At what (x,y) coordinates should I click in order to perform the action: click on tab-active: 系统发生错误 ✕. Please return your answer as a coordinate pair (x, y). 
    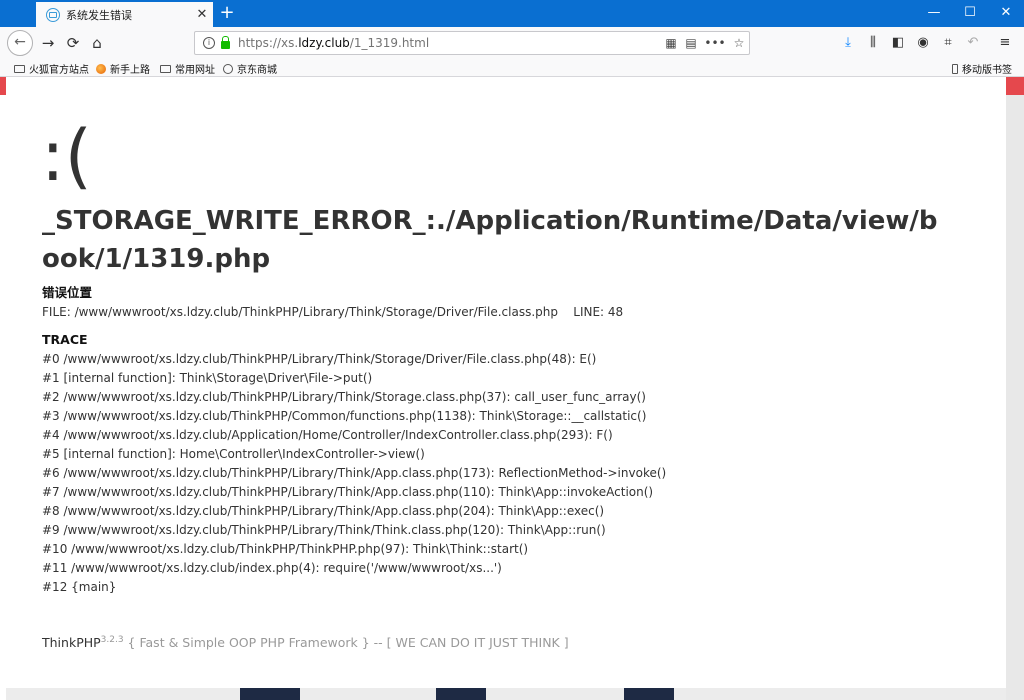
    Looking at the image, I should click on (124, 14).